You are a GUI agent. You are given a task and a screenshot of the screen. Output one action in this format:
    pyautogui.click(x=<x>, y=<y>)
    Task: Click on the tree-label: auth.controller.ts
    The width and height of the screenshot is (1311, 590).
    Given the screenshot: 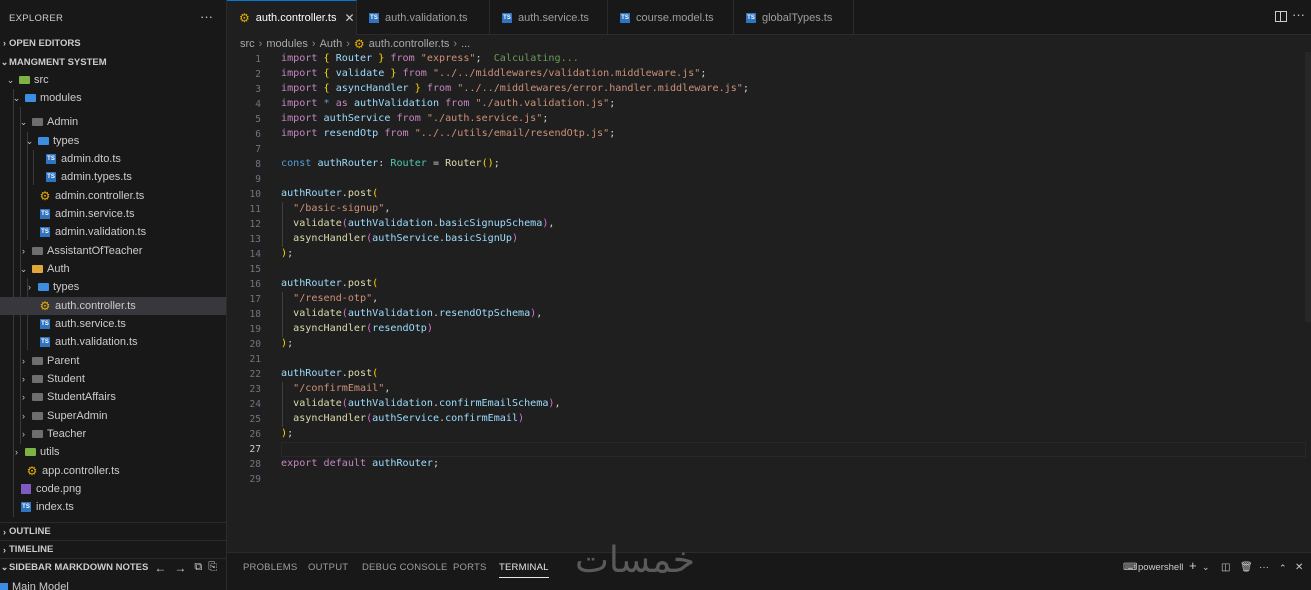 What is the action you would take?
    pyautogui.click(x=95, y=306)
    